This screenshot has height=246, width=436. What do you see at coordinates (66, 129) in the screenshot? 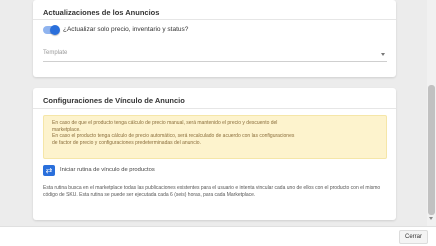
I see `warning-line: marketplace.` at bounding box center [66, 129].